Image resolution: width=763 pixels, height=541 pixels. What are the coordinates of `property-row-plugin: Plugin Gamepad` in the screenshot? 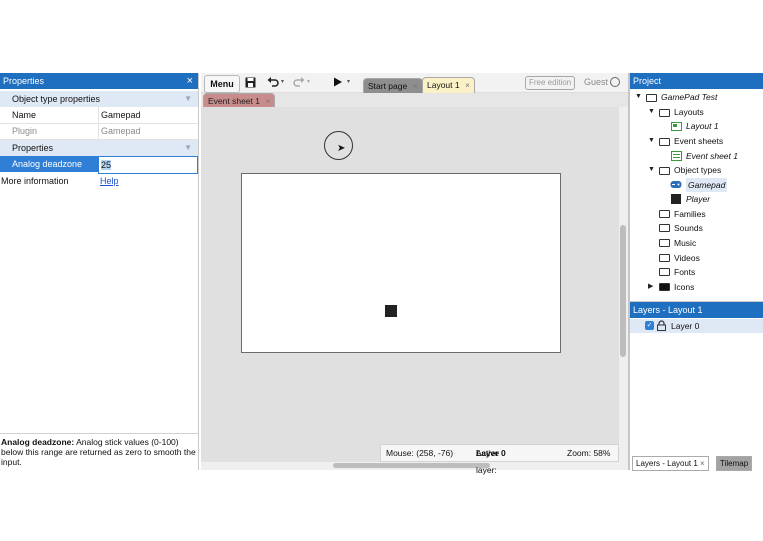 It's located at (99, 131).